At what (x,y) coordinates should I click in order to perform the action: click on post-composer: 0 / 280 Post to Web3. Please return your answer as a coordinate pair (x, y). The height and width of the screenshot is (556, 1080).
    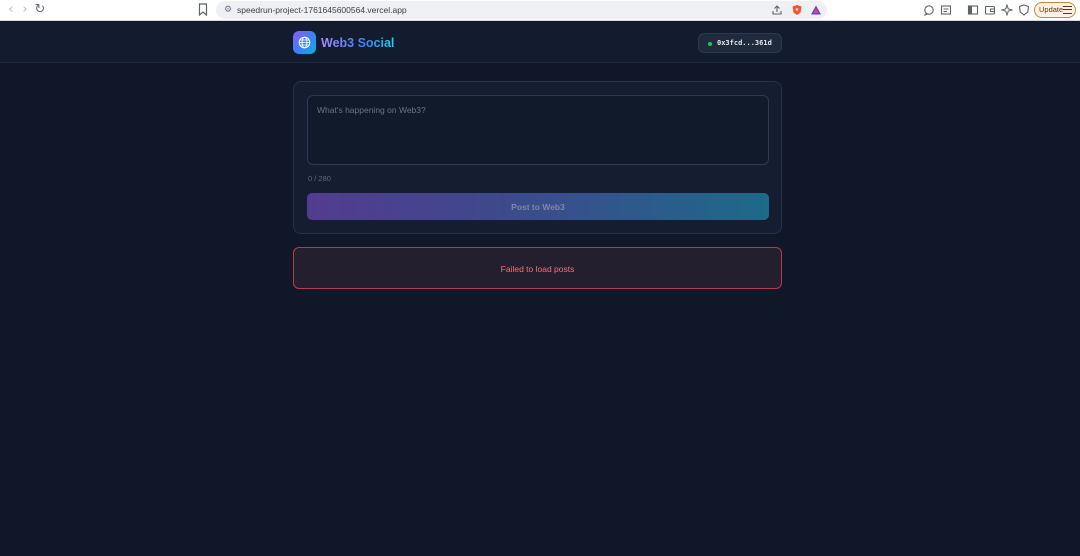
    Looking at the image, I should click on (537, 157).